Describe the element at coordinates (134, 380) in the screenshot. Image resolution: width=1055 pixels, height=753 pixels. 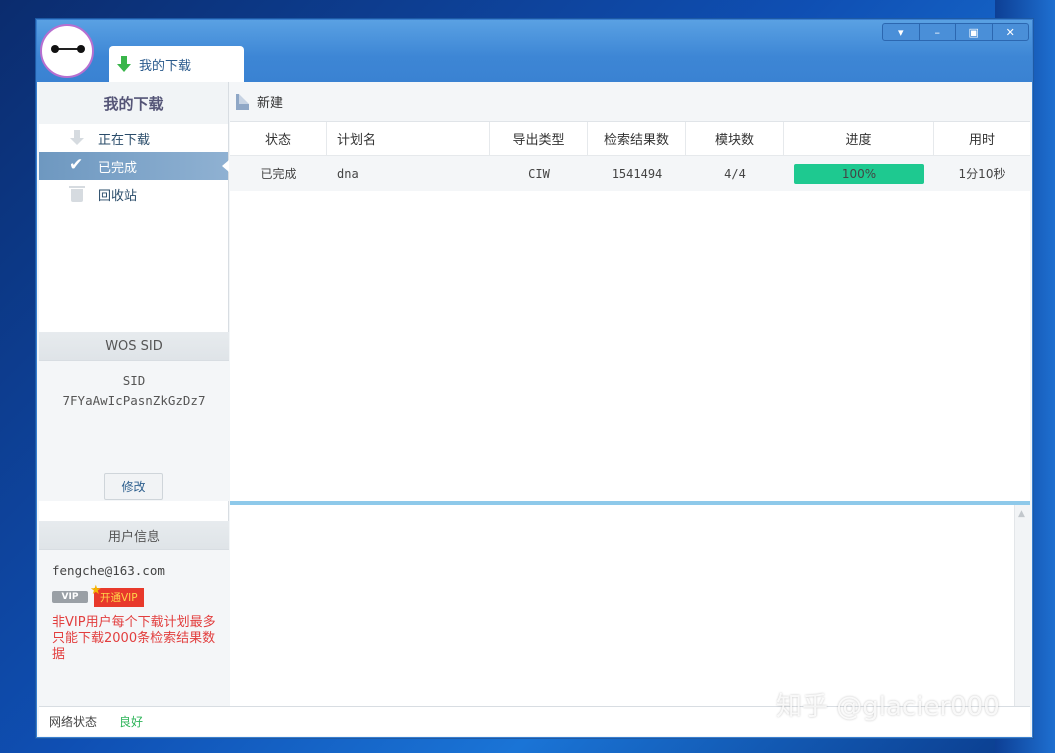
I see `sid-label: SID` at that location.